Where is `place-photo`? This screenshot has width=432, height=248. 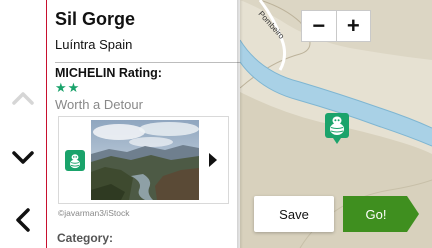
place-photo is located at coordinates (145, 160).